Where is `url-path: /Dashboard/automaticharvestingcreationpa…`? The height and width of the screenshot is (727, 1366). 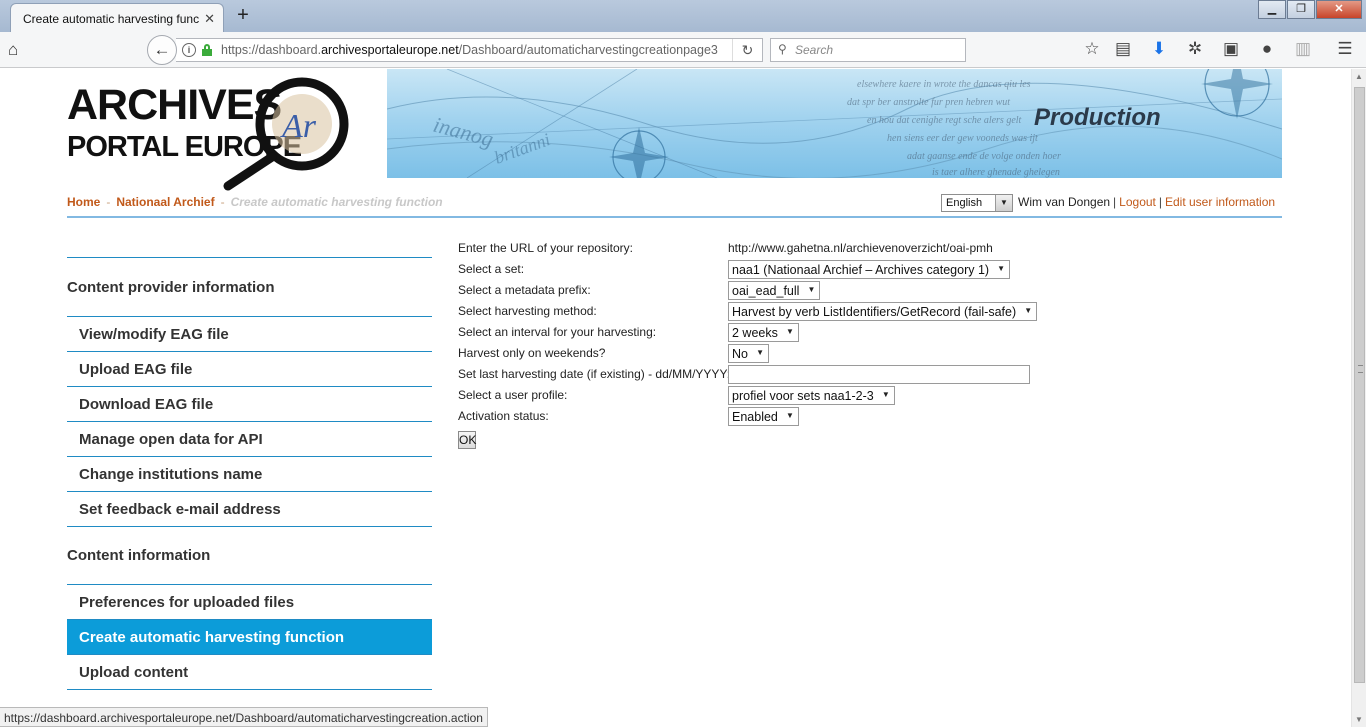
url-path: /Dashboard/automaticharvestingcreationpa… is located at coordinates (588, 50).